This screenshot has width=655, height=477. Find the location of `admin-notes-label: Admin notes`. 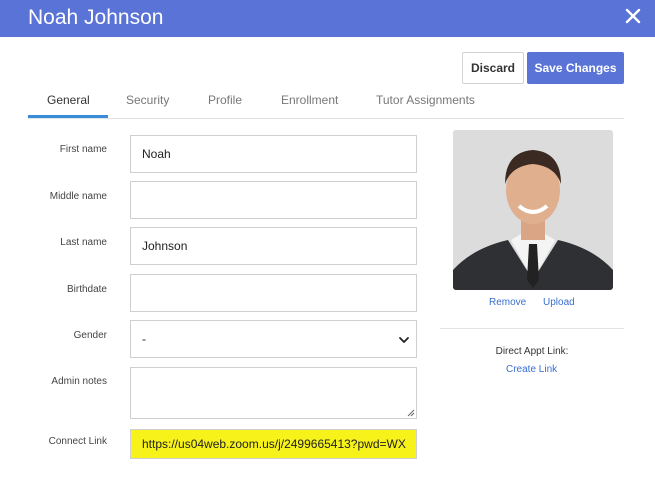

admin-notes-label: Admin notes is located at coordinates (79, 381).